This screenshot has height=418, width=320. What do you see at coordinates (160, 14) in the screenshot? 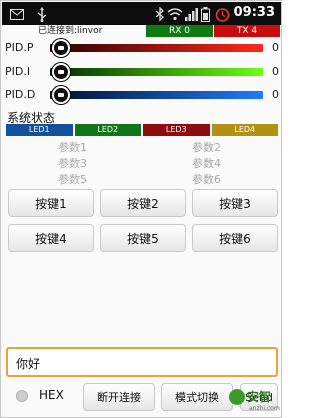
I see `bluetooth-icon` at bounding box center [160, 14].